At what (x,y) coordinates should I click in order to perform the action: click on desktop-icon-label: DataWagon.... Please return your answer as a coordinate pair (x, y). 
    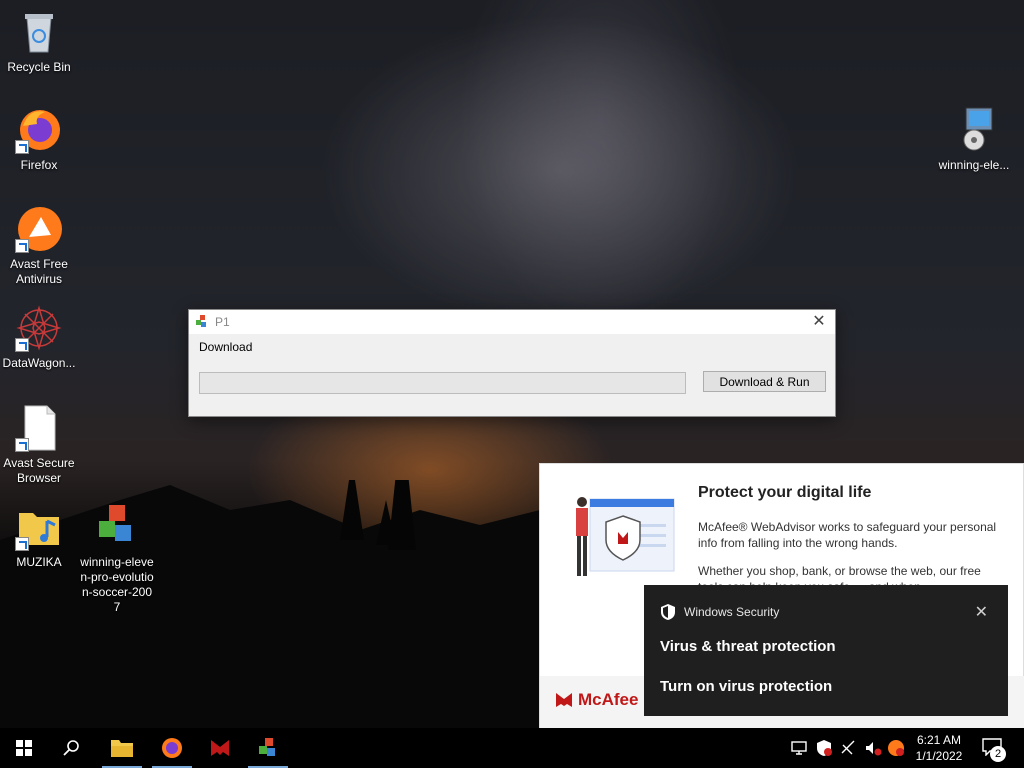
    Looking at the image, I should click on (39, 363).